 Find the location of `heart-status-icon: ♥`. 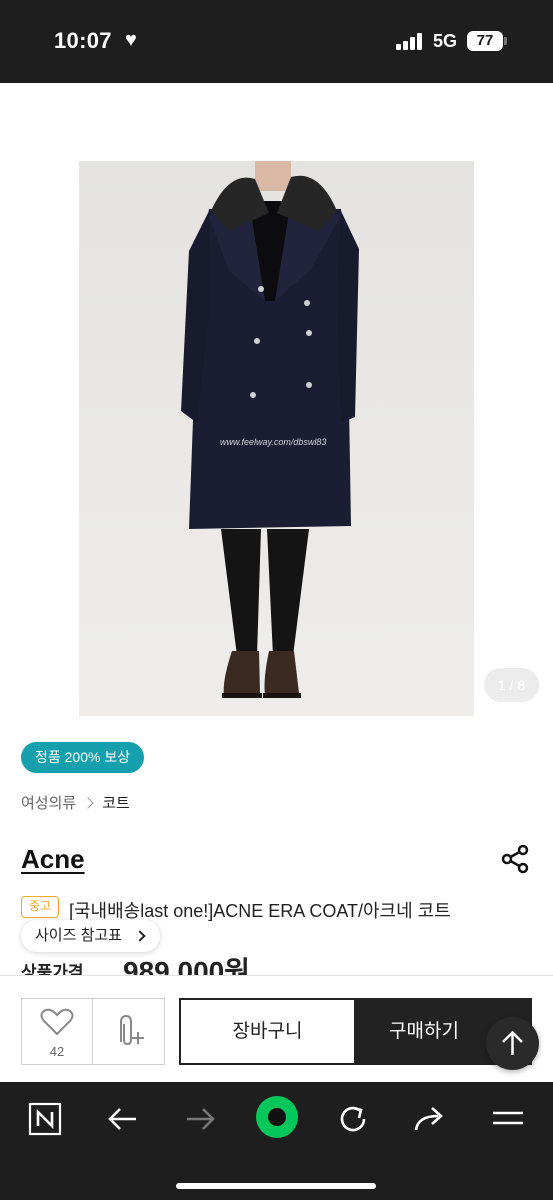

heart-status-icon: ♥ is located at coordinates (131, 40).